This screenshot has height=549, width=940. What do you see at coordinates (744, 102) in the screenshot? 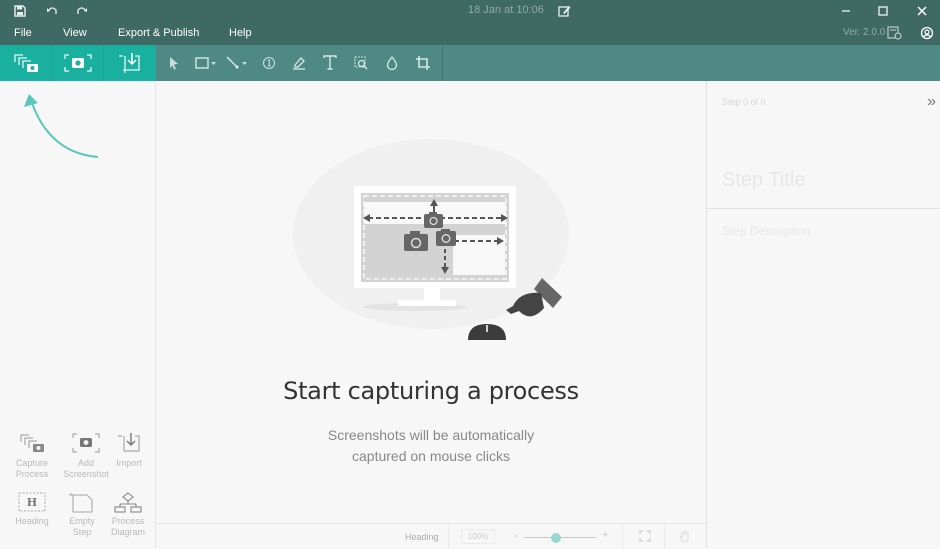
I see `step-counter: Step 0 of 0` at bounding box center [744, 102].